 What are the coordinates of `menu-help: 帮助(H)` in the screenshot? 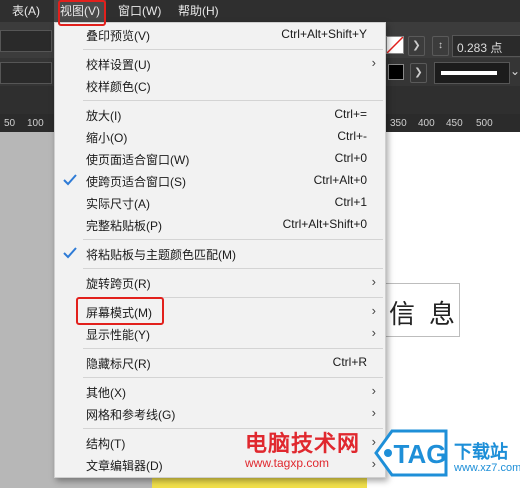 It's located at (198, 11).